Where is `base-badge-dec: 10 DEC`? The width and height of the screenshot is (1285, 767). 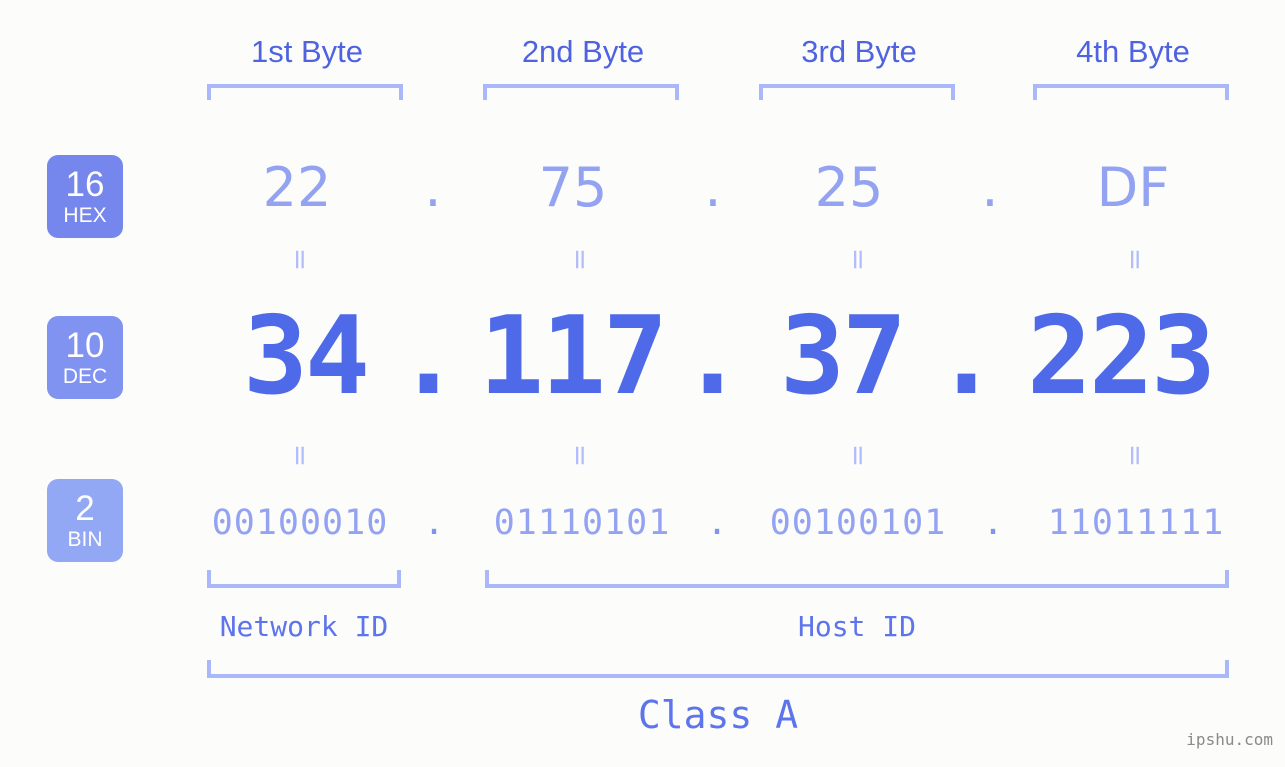
base-badge-dec: 10 DEC is located at coordinates (85, 357).